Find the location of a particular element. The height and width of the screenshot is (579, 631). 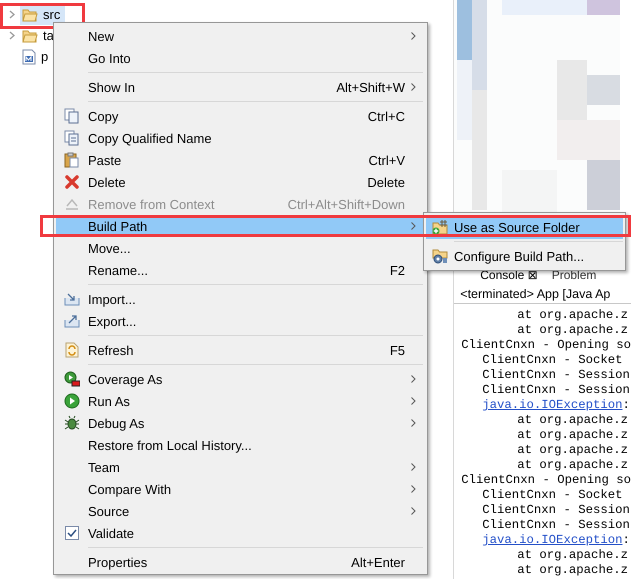

menu-item: Delete Delete is located at coordinates (240, 182).